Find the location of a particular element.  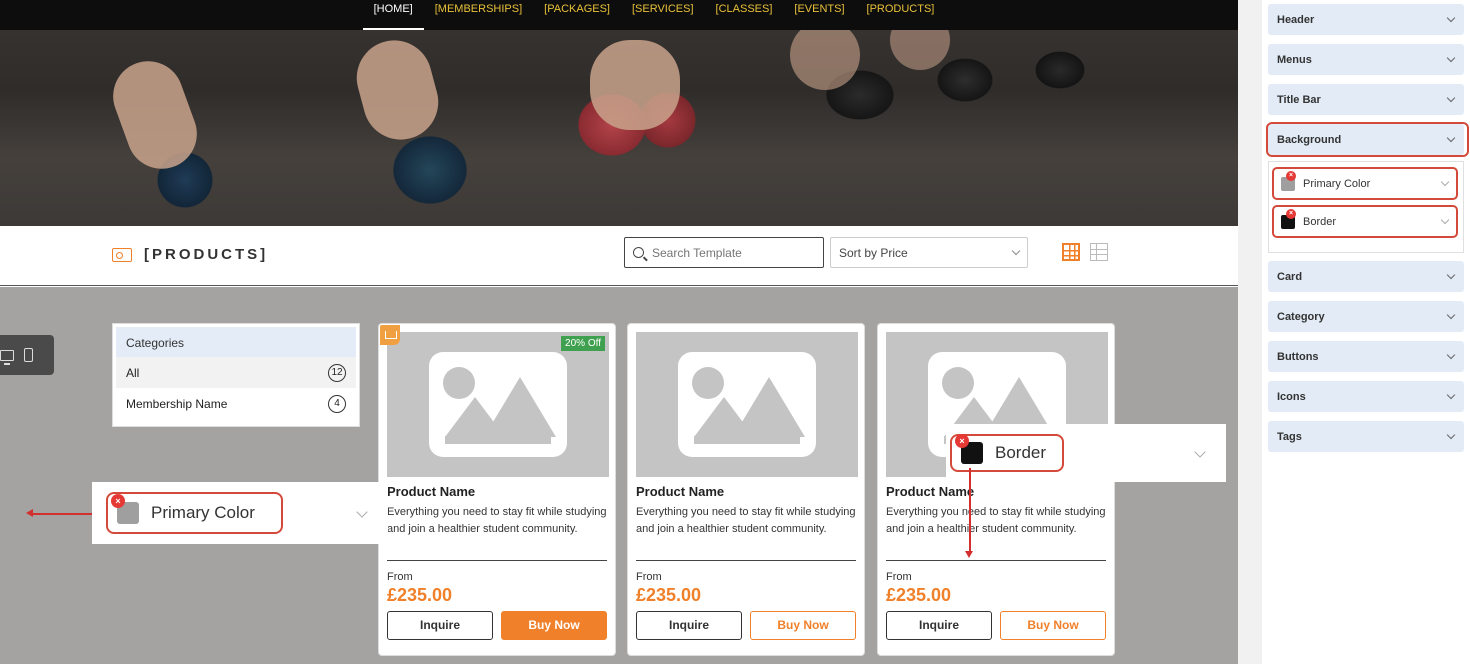

list-view-icon is located at coordinates (1099, 252).